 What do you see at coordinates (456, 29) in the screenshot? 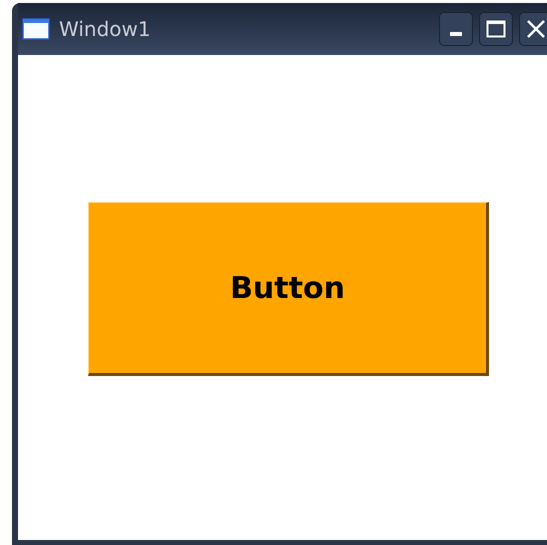
I see `minimize-button` at bounding box center [456, 29].